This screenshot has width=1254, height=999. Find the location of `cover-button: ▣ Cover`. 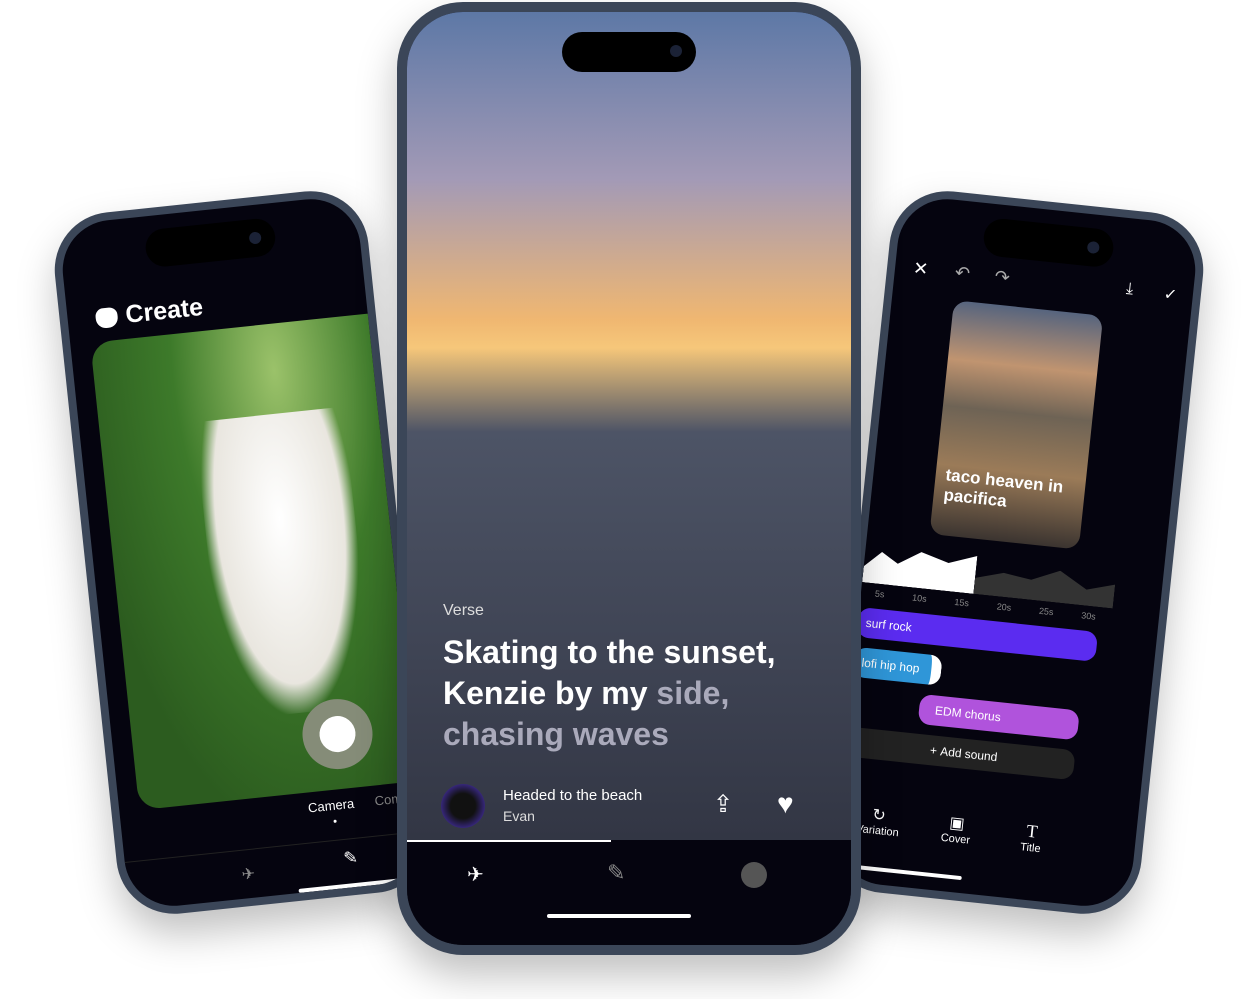

cover-button: ▣ Cover is located at coordinates (956, 829).